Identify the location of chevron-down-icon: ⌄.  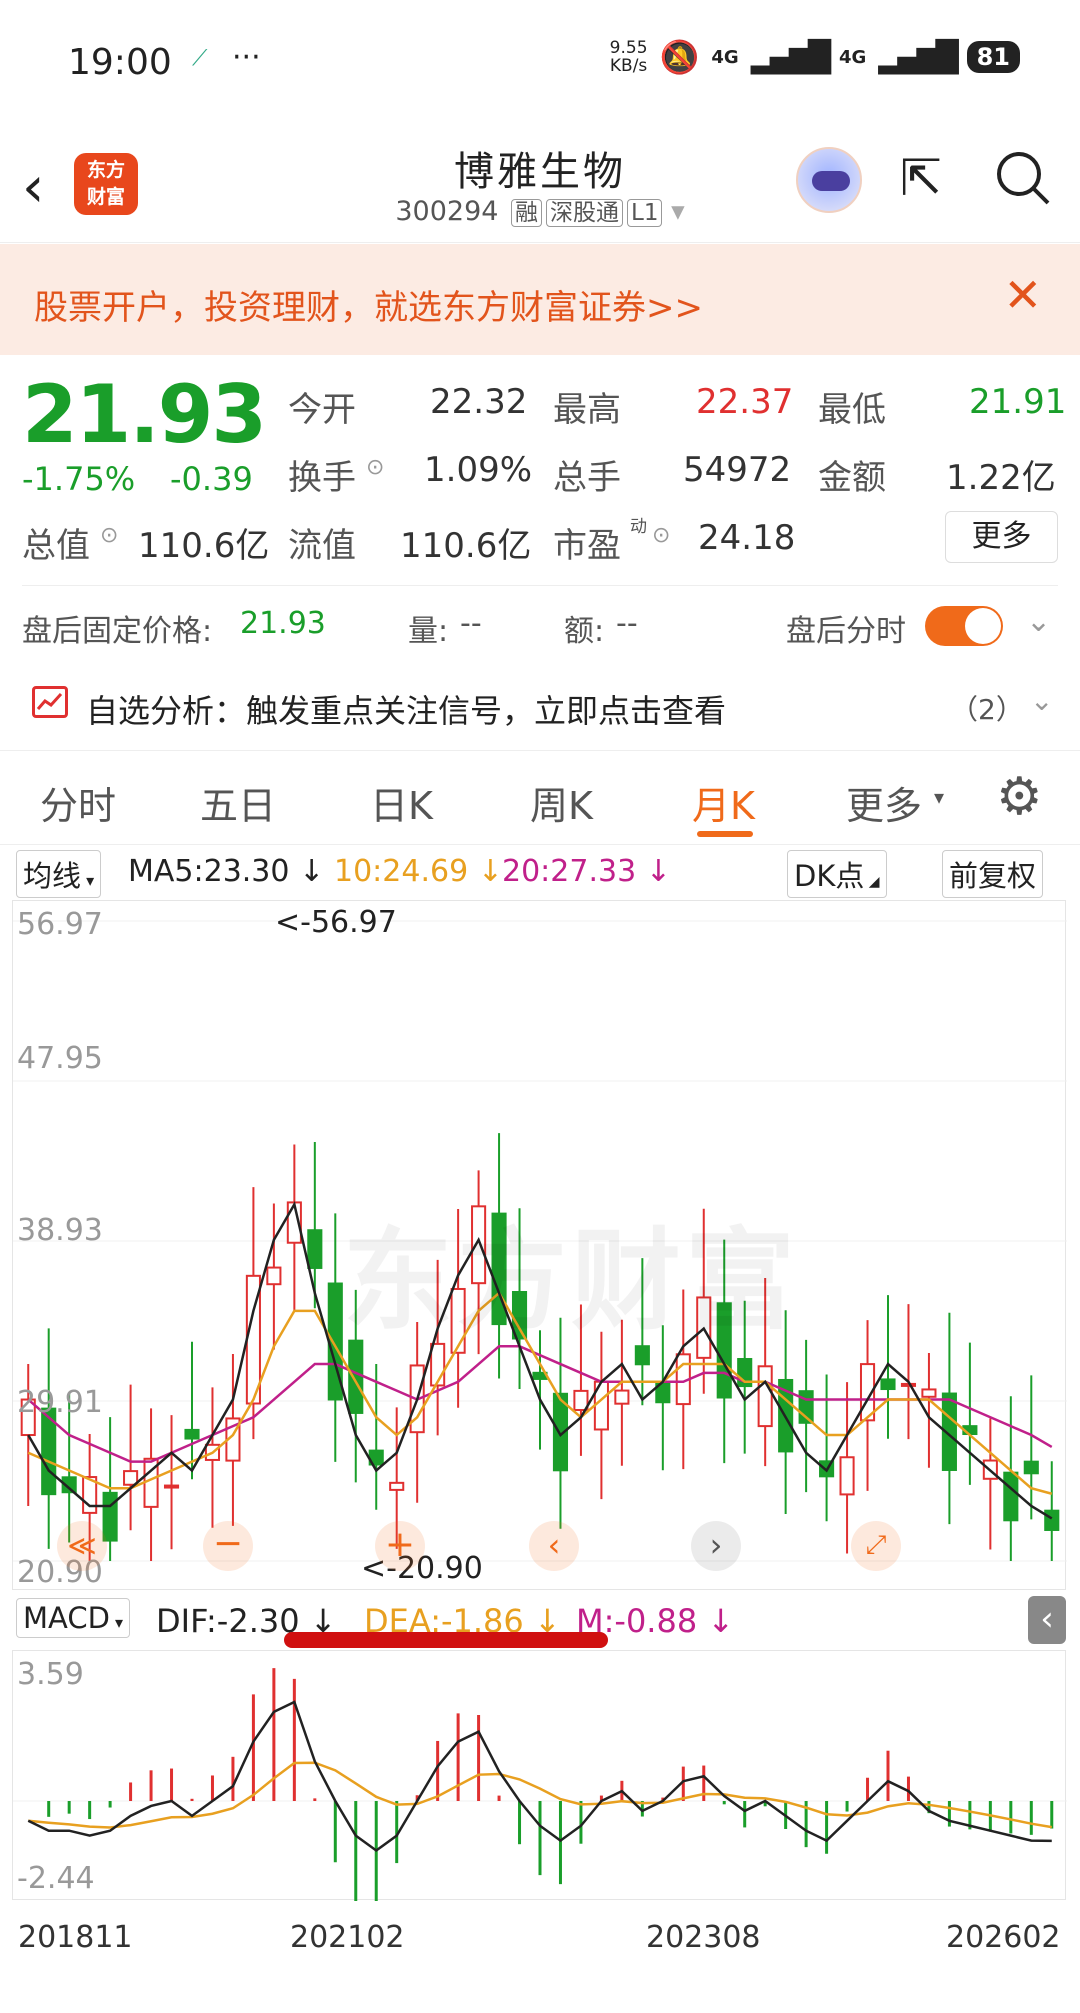
(1038, 621).